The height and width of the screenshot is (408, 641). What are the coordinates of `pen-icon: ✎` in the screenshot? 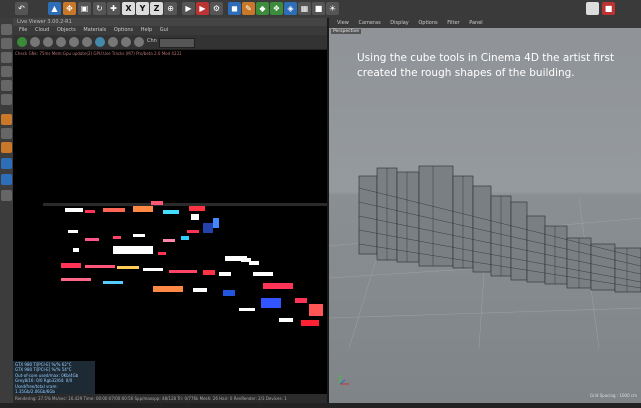 It's located at (248, 8).